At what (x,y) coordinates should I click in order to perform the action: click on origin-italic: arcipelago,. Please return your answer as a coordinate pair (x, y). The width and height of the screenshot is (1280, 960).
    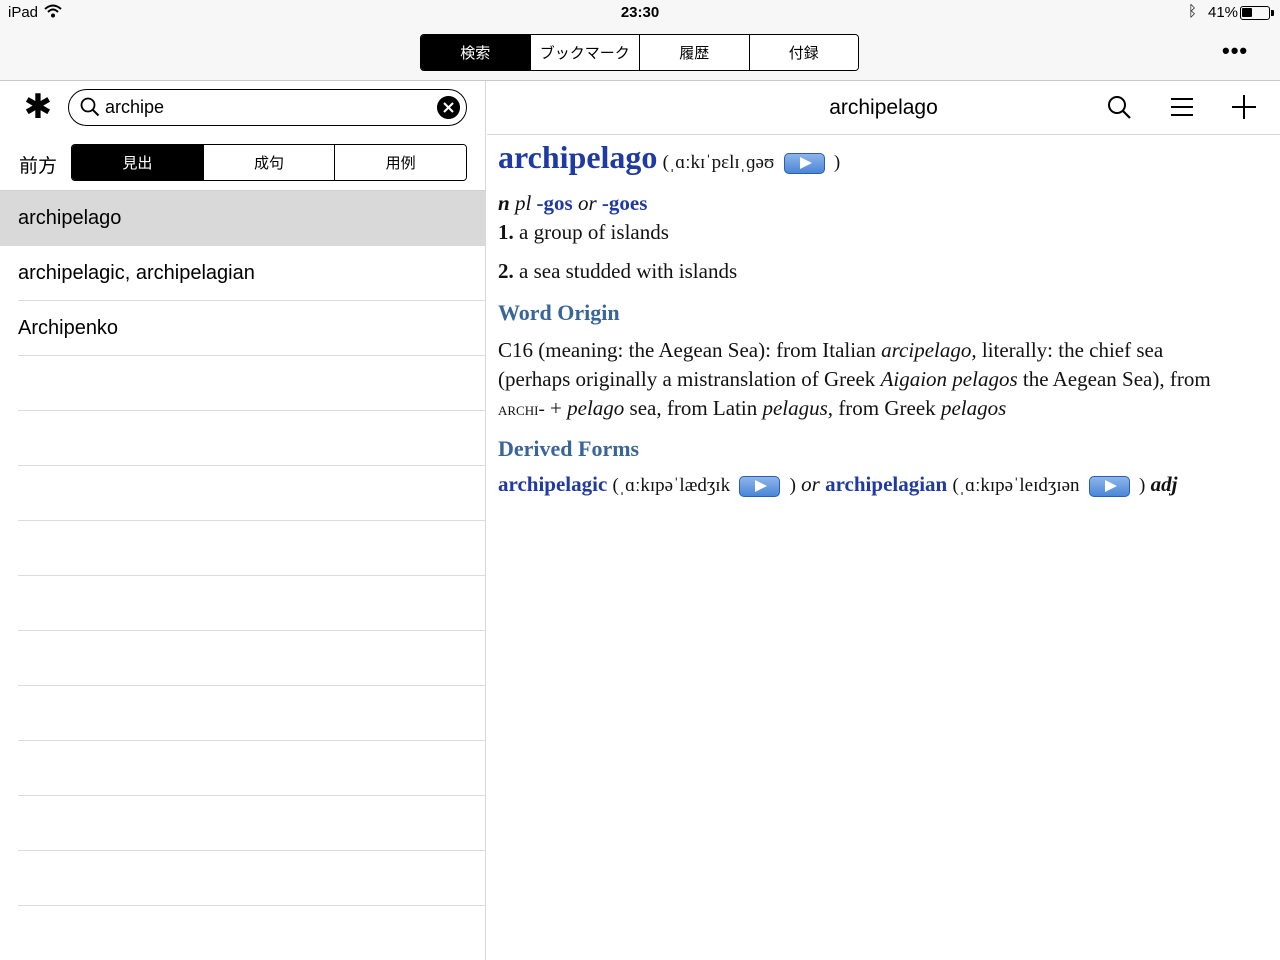
    Looking at the image, I should click on (929, 350).